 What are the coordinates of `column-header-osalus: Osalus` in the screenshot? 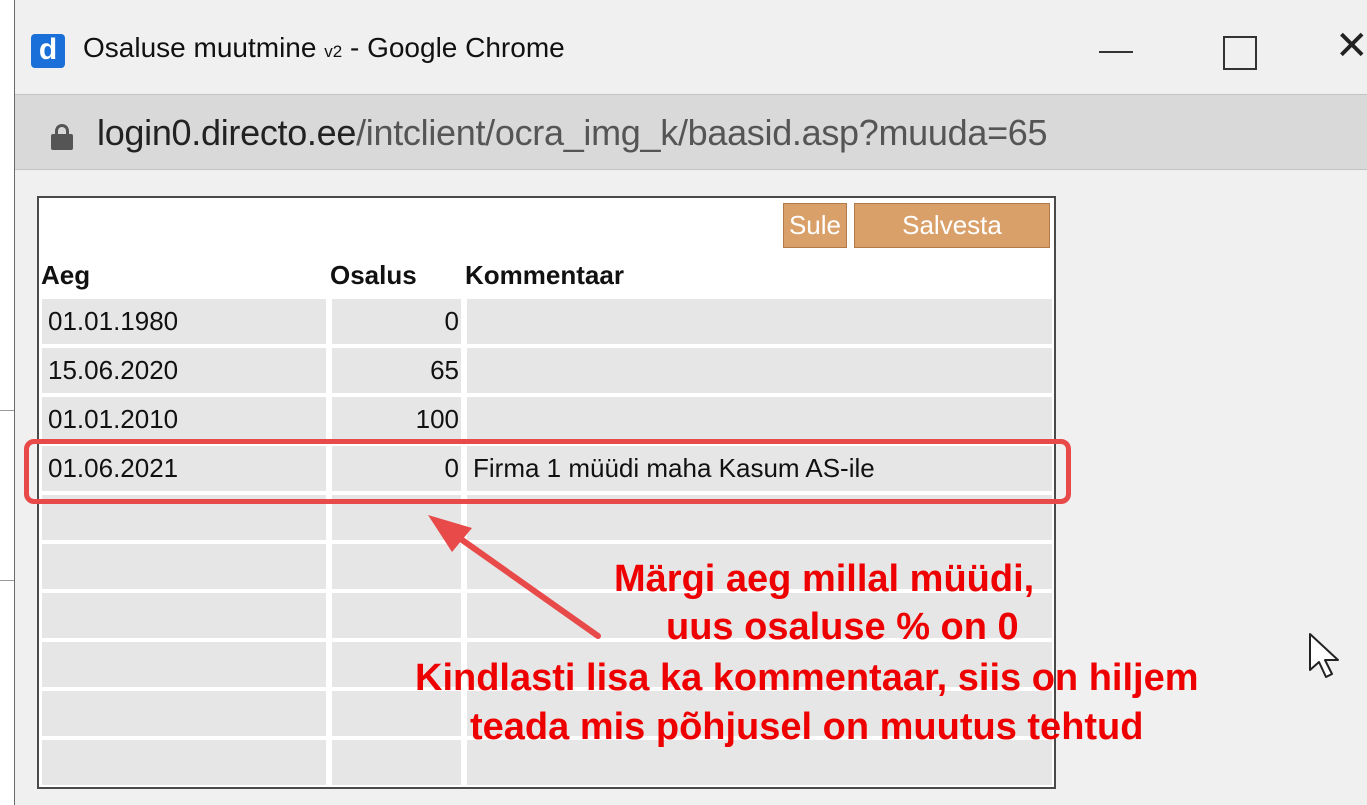 It's located at (373, 275).